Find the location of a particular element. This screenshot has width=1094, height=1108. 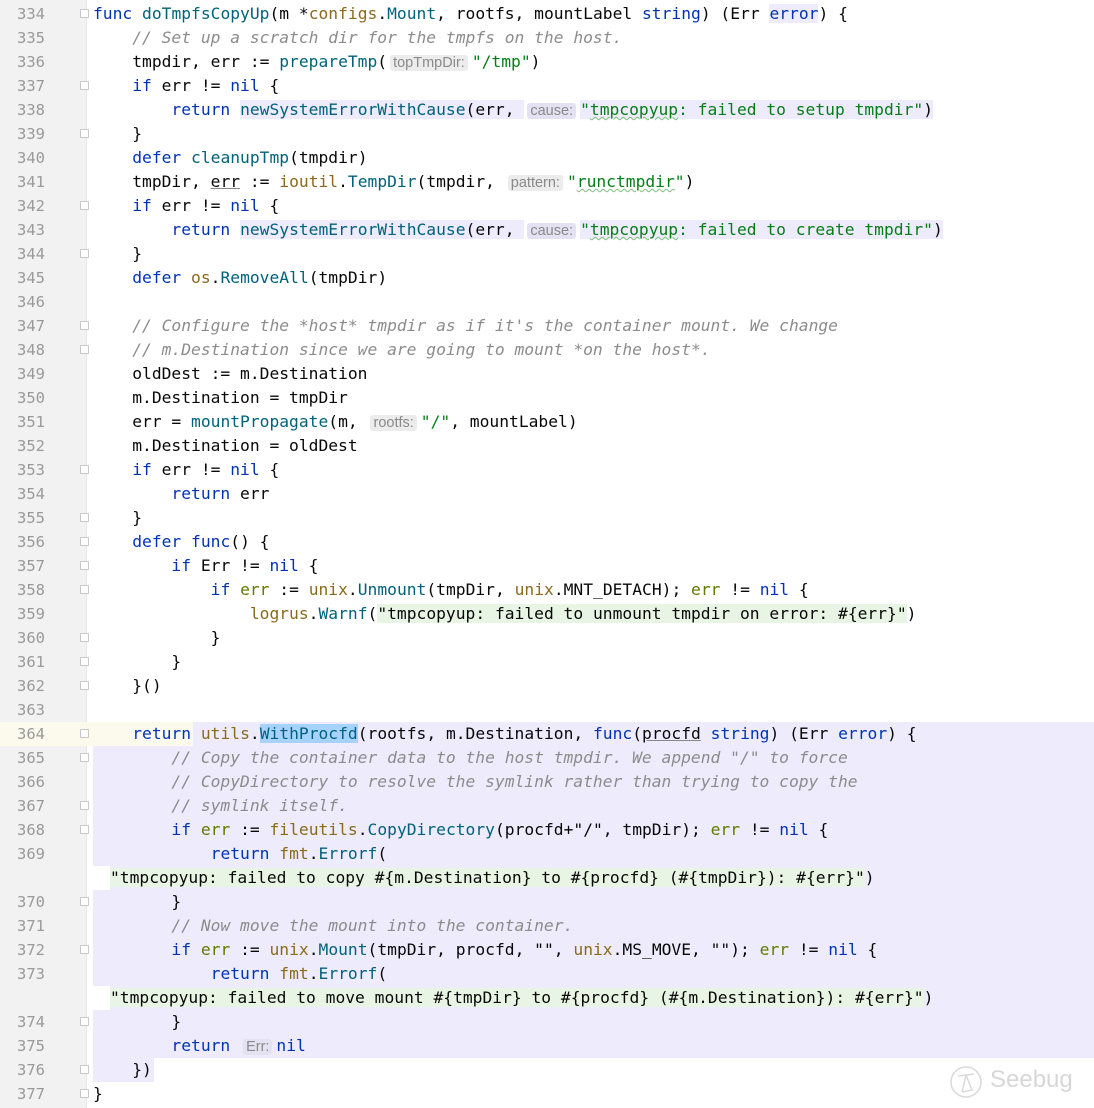

code-line: 376 }) is located at coordinates (547, 1070).